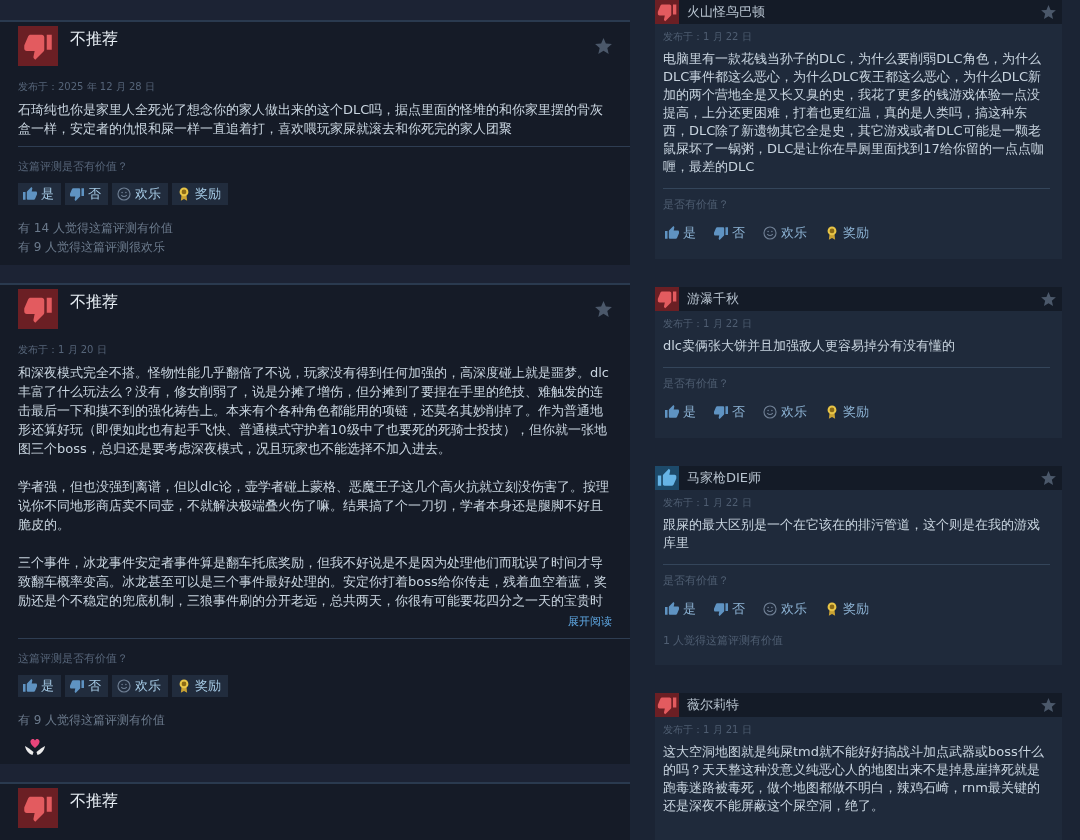 The image size is (1080, 840). What do you see at coordinates (96, 228) in the screenshot?
I see `helpful-count: 有 14 人觉得这篇评测有价值` at bounding box center [96, 228].